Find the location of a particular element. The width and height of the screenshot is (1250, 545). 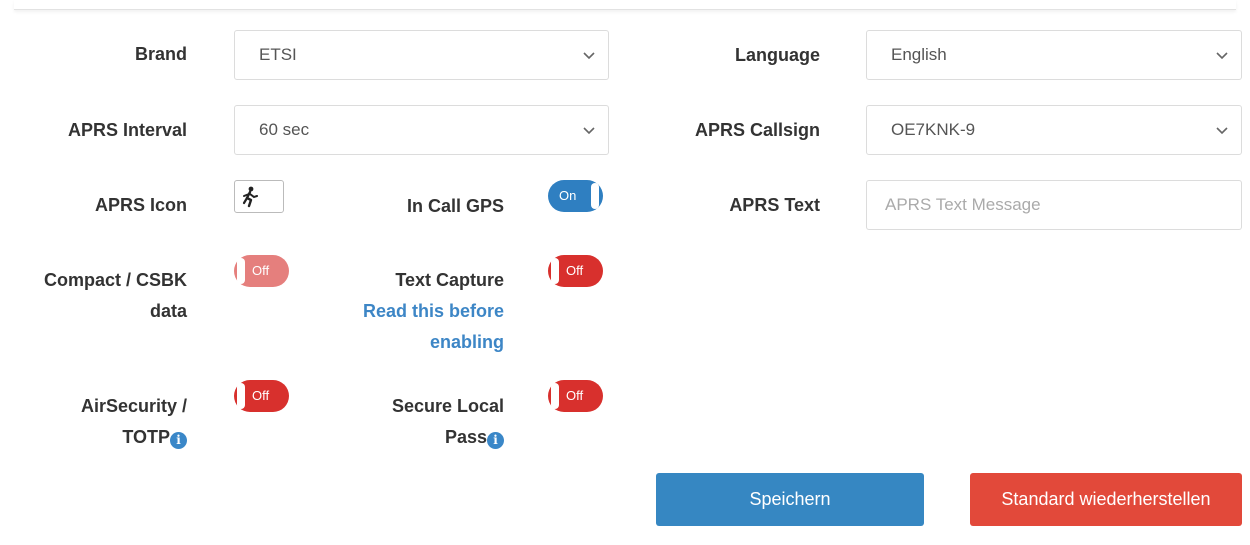

aprs-text-placeholder: APRS Text Message is located at coordinates (963, 204).